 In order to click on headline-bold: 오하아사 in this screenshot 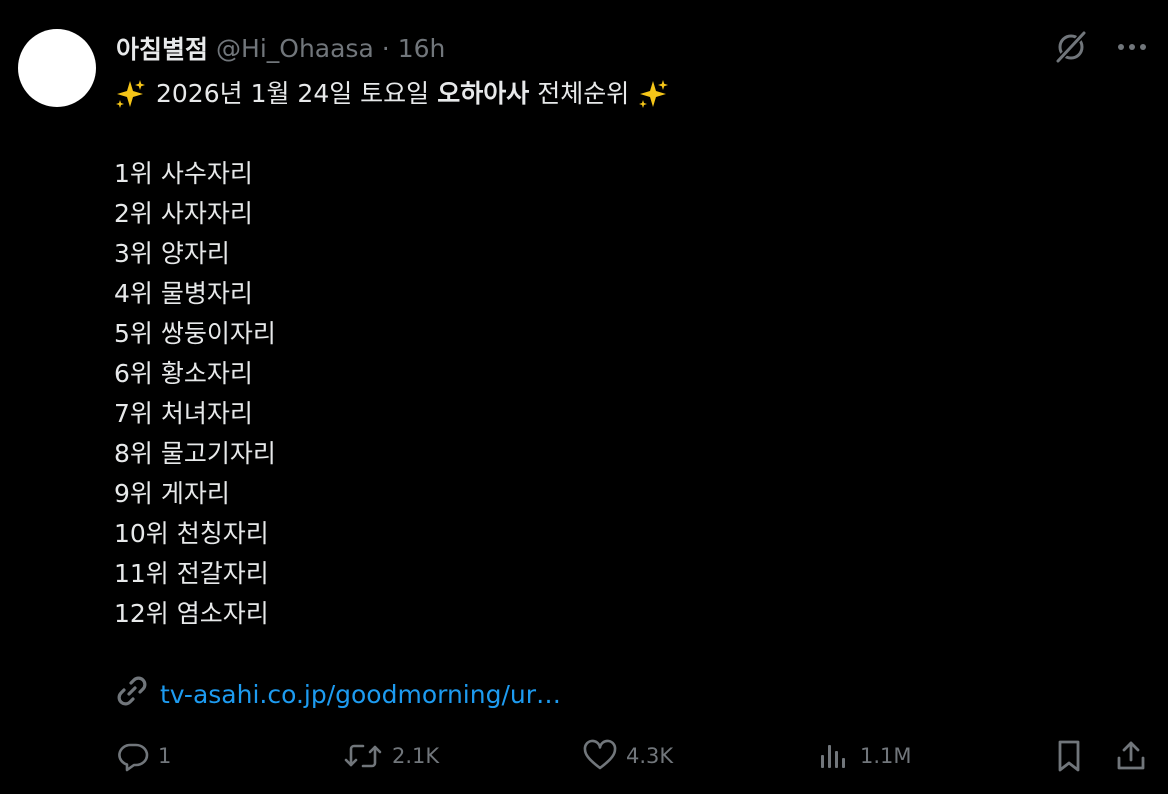, I will do `click(483, 93)`.